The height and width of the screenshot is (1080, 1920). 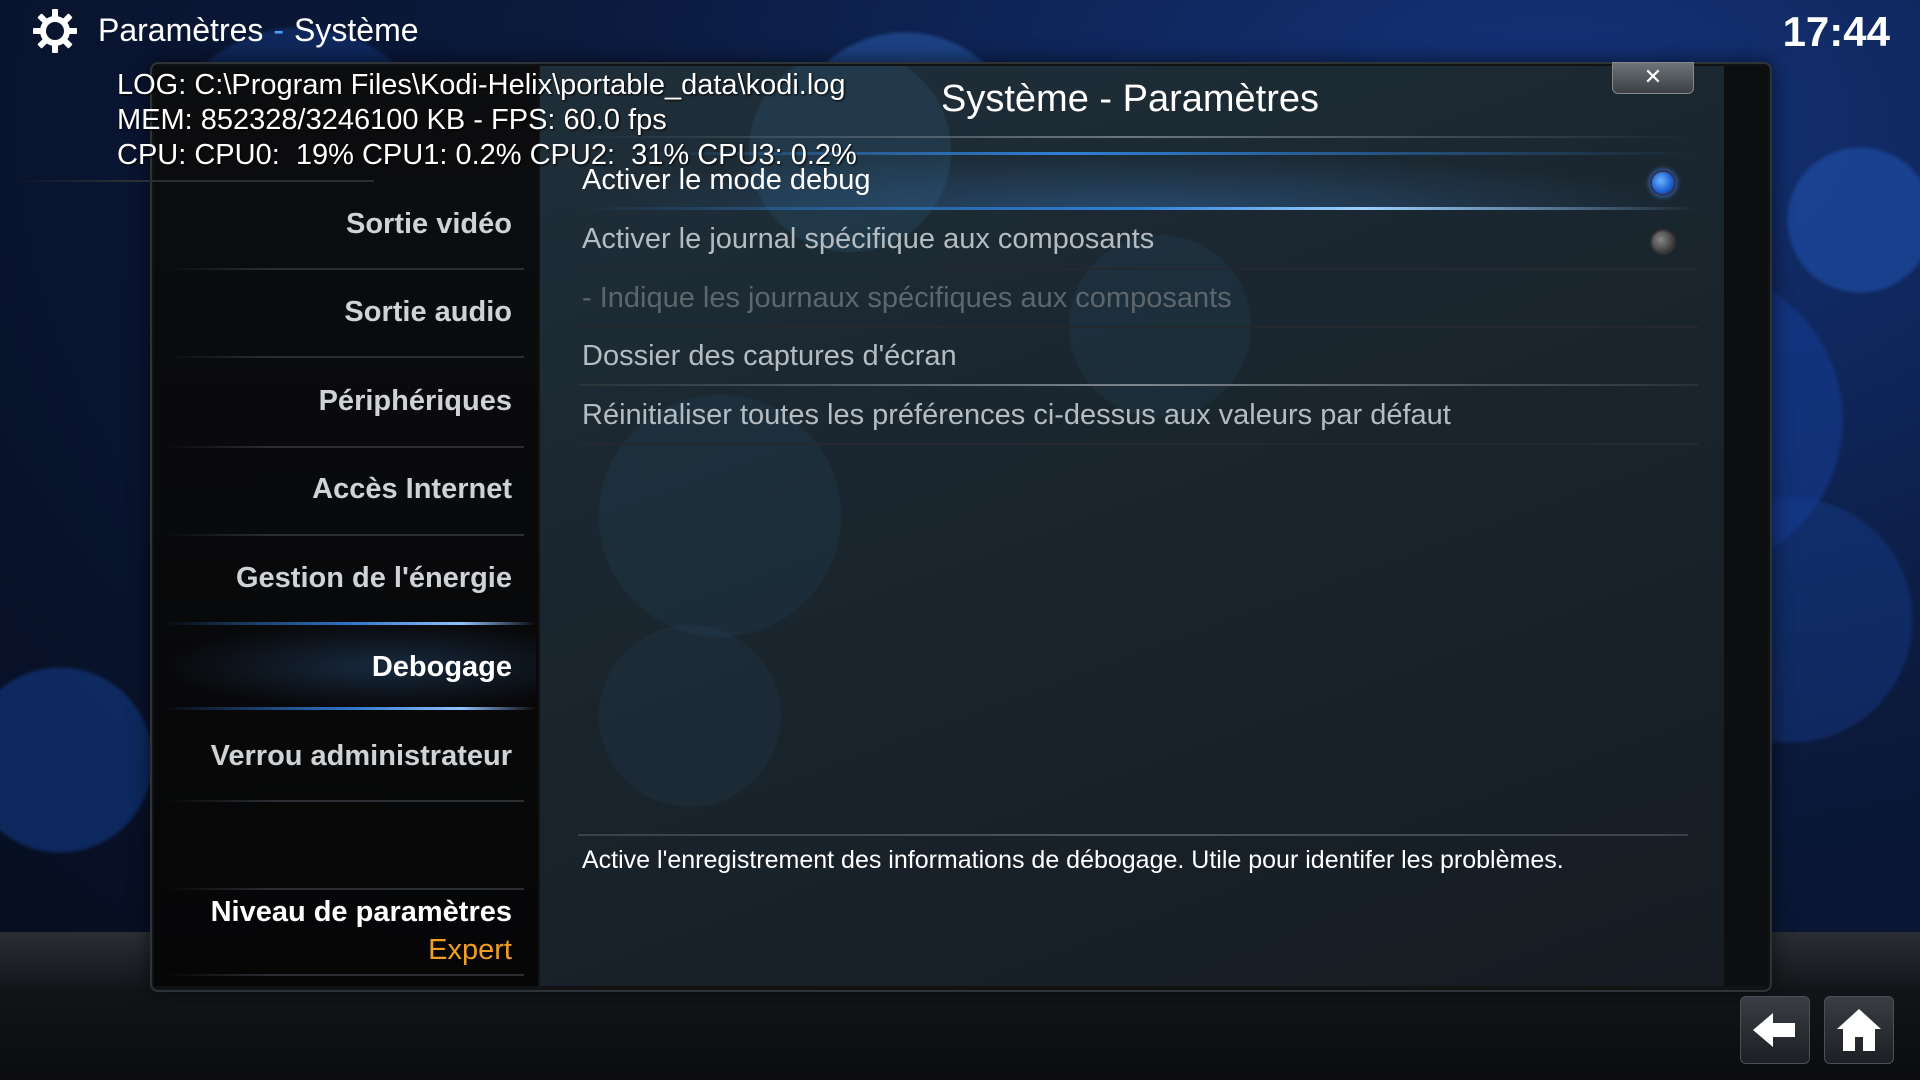 What do you see at coordinates (1133, 835) in the screenshot?
I see `description-divider` at bounding box center [1133, 835].